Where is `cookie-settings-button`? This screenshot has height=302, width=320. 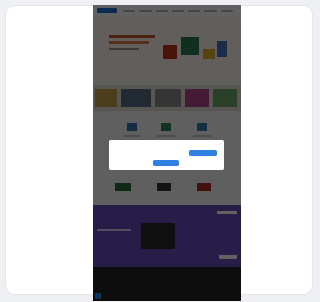 cookie-settings-button is located at coordinates (166, 163).